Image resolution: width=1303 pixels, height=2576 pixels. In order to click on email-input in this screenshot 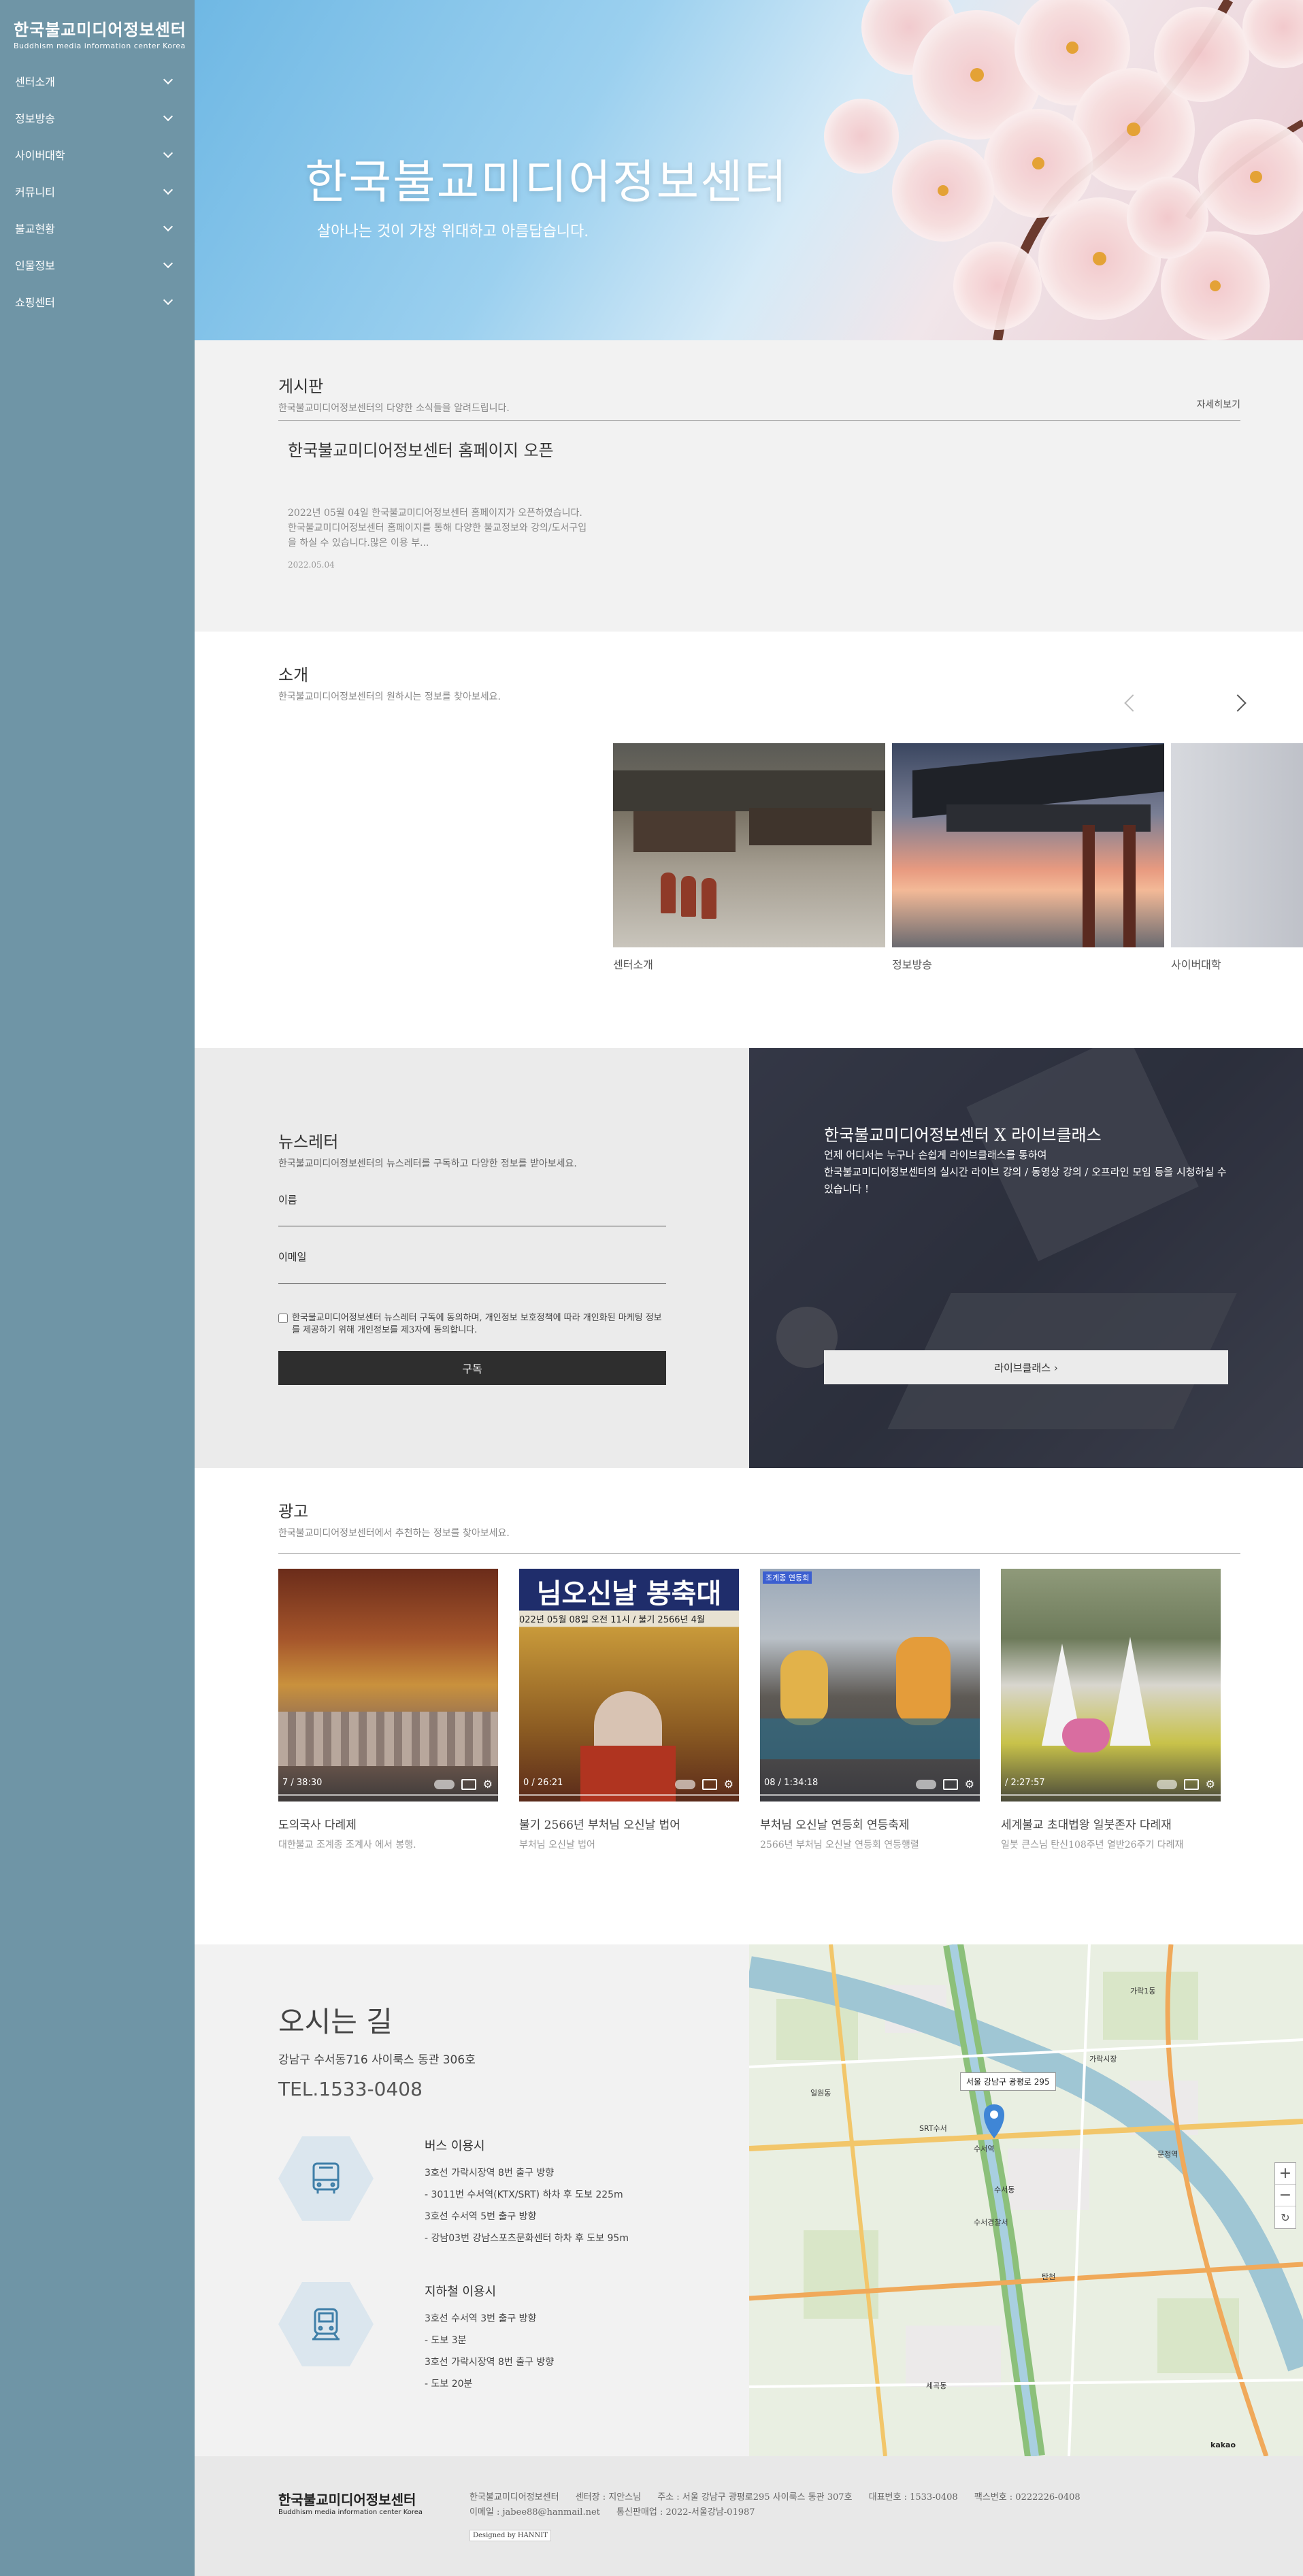, I will do `click(472, 1273)`.